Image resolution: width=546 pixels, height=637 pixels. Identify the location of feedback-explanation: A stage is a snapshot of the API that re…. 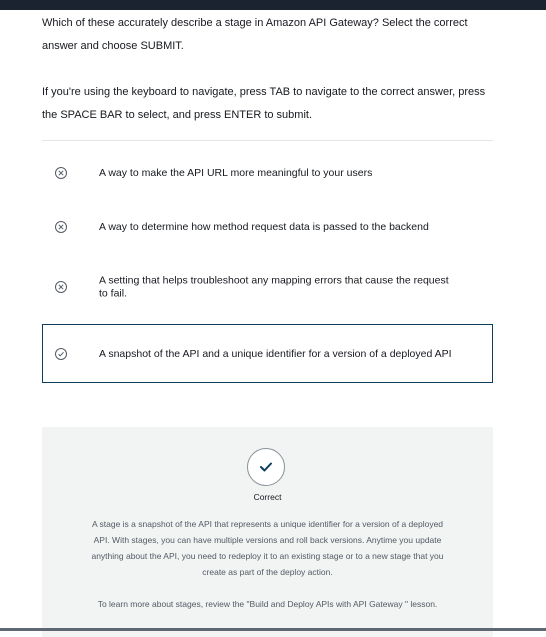
(267, 548).